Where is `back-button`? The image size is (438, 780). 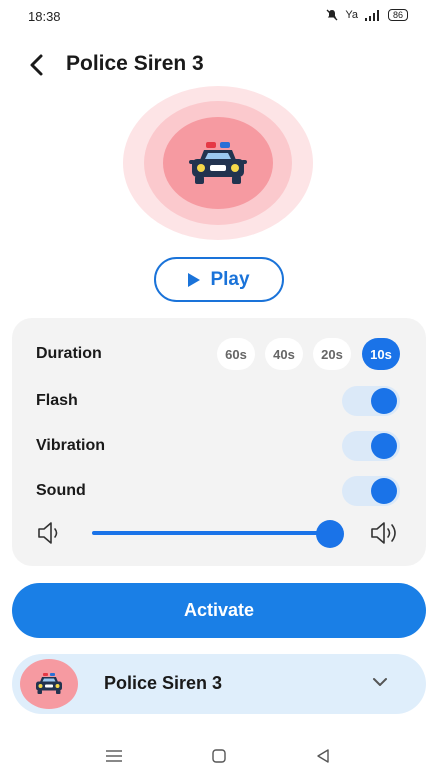 back-button is located at coordinates (38, 65).